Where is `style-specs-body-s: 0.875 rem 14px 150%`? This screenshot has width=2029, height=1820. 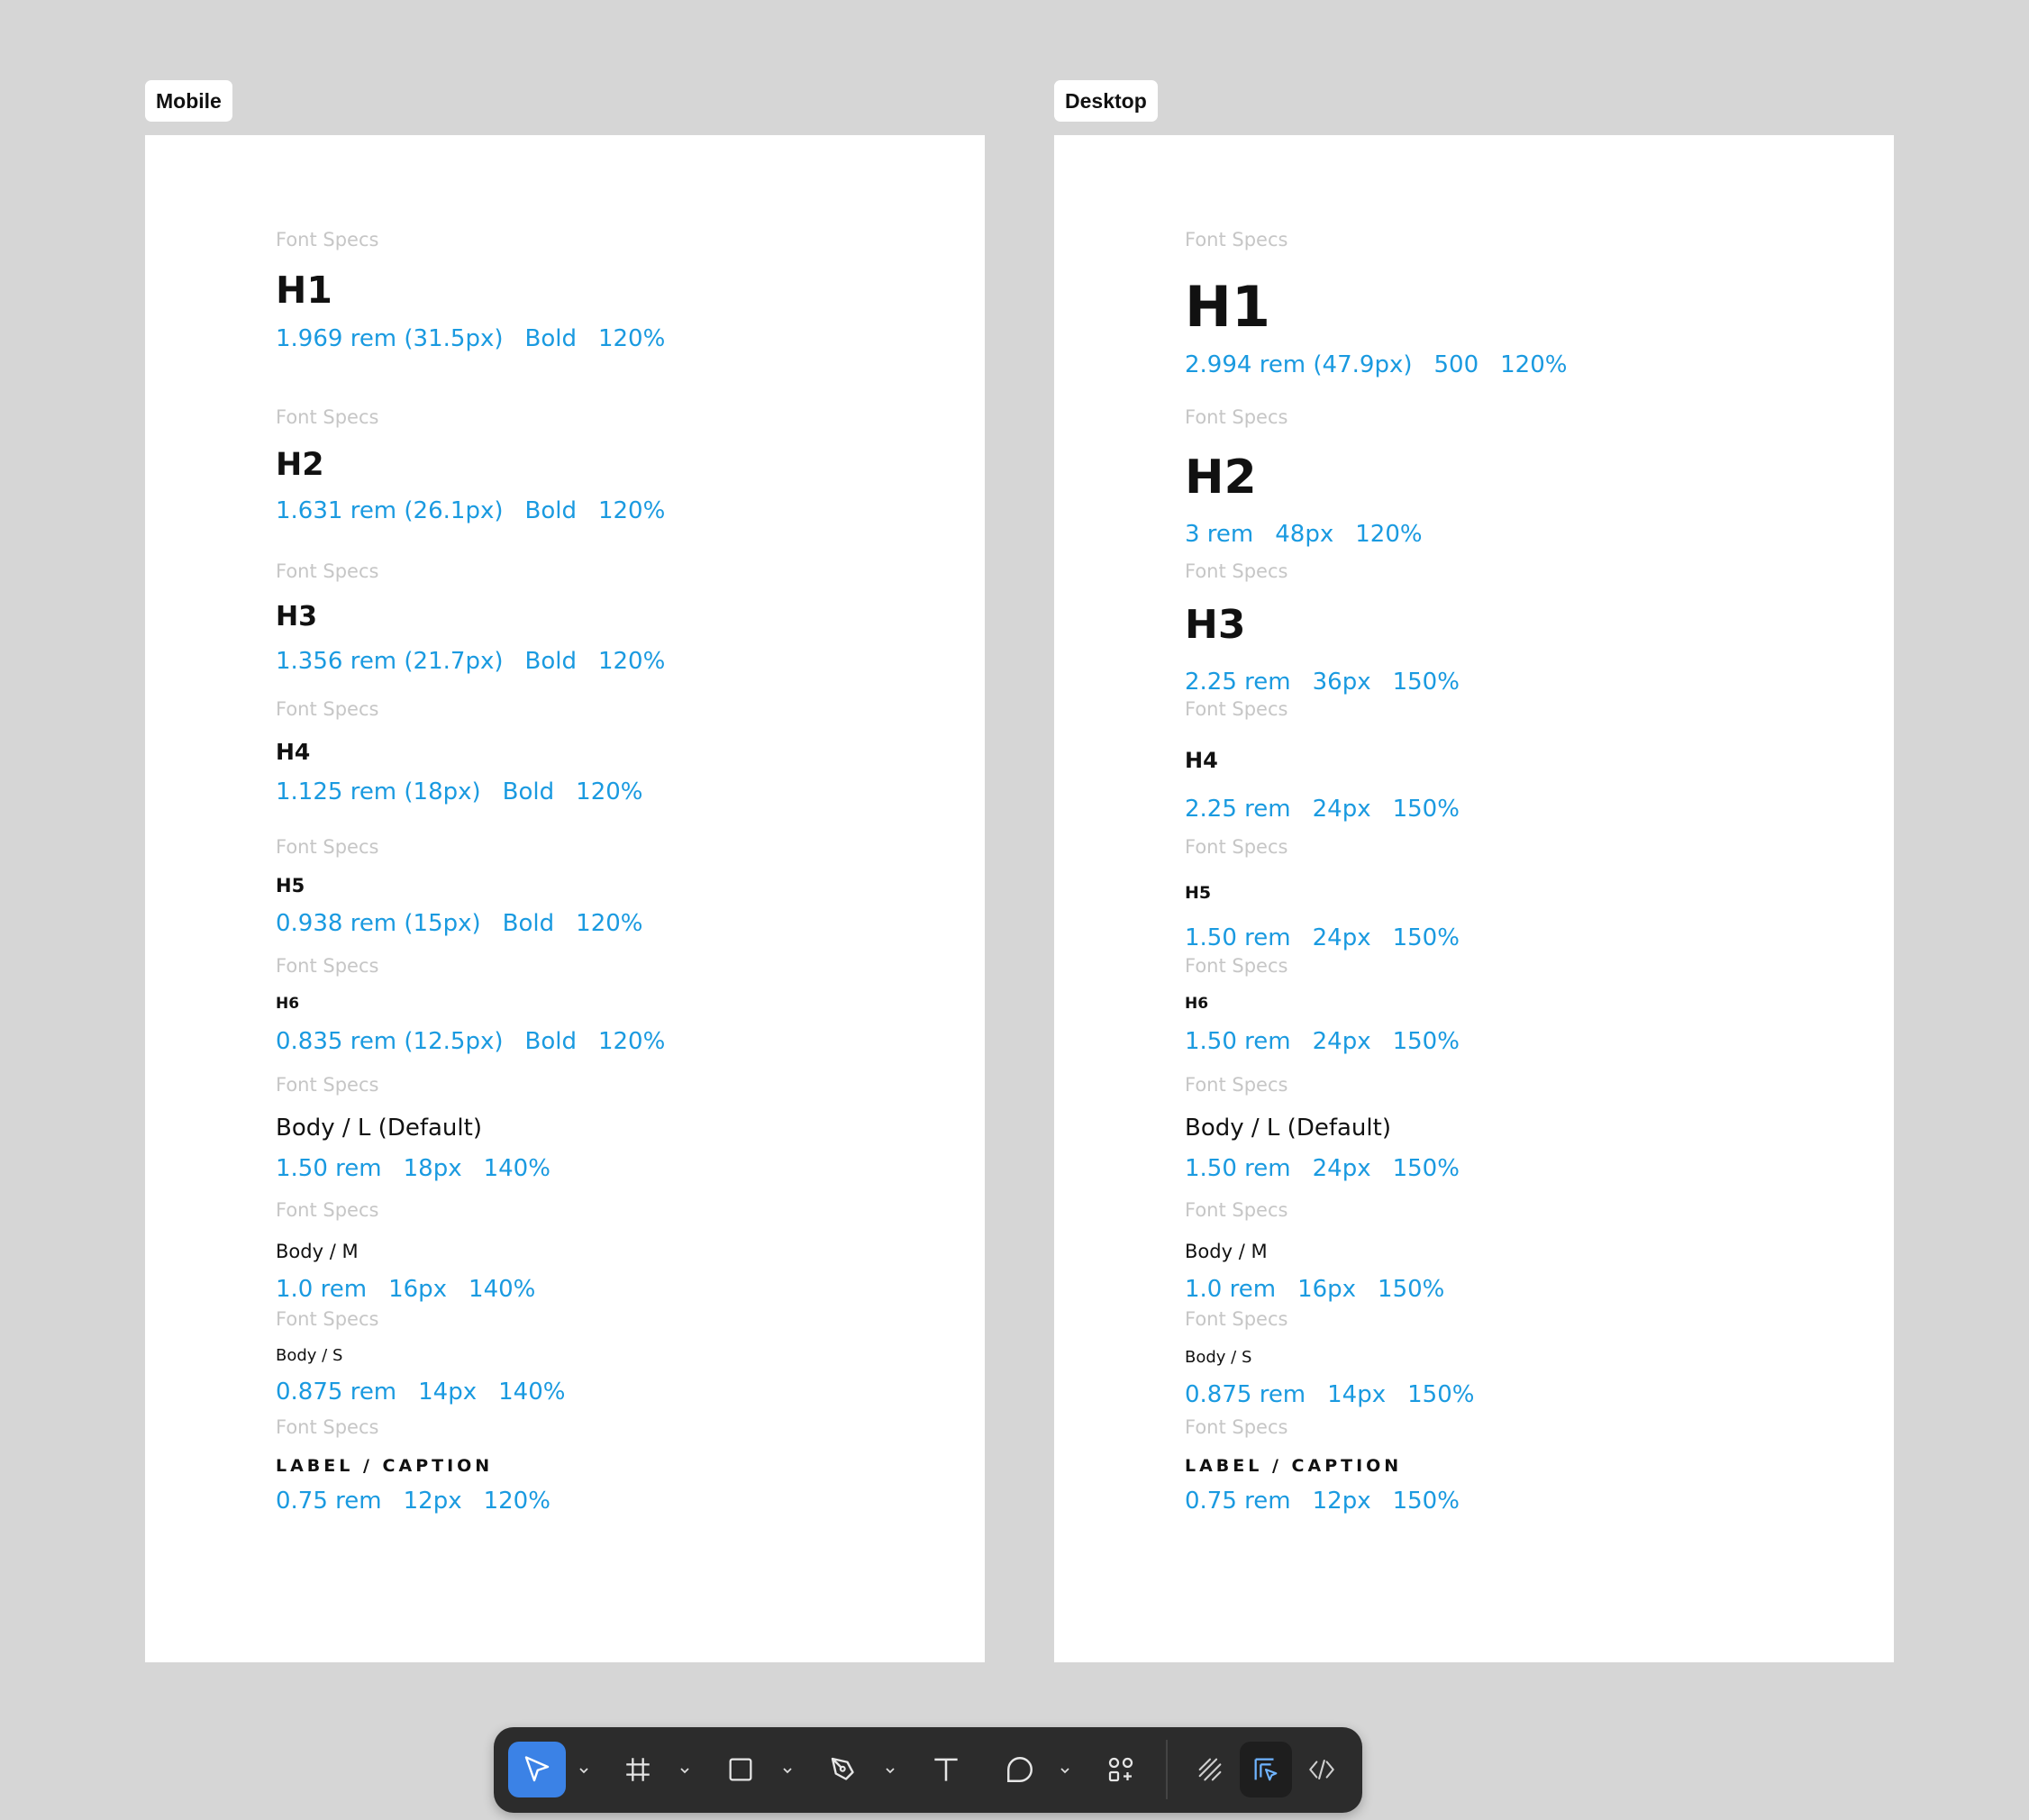
style-specs-body-s: 0.875 rem 14px 150% is located at coordinates (1330, 1395).